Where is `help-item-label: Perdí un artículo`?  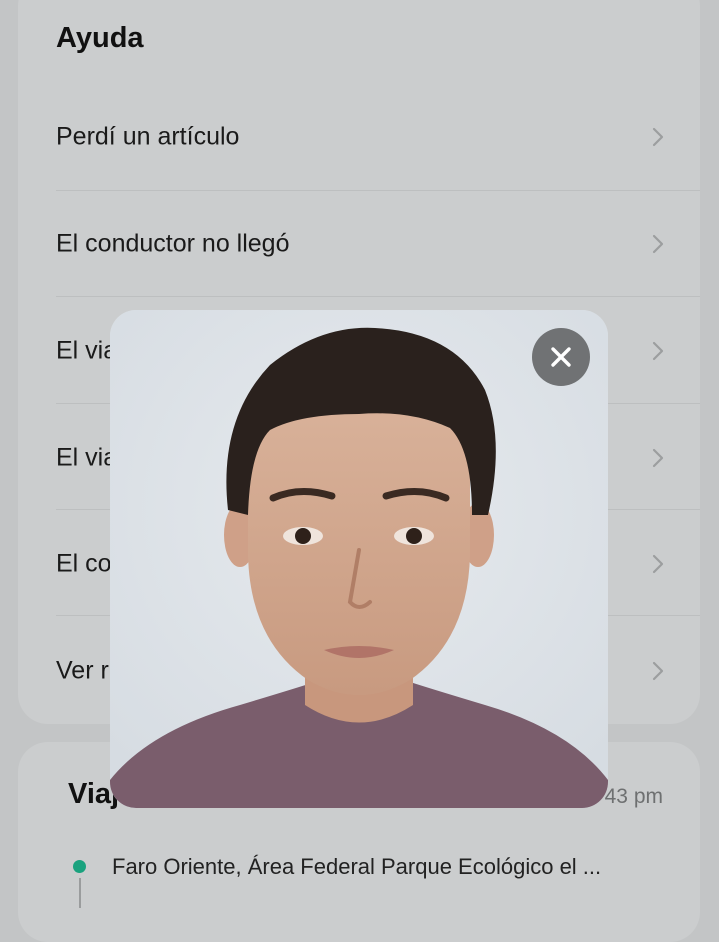
help-item-label: Perdí un artículo is located at coordinates (148, 136).